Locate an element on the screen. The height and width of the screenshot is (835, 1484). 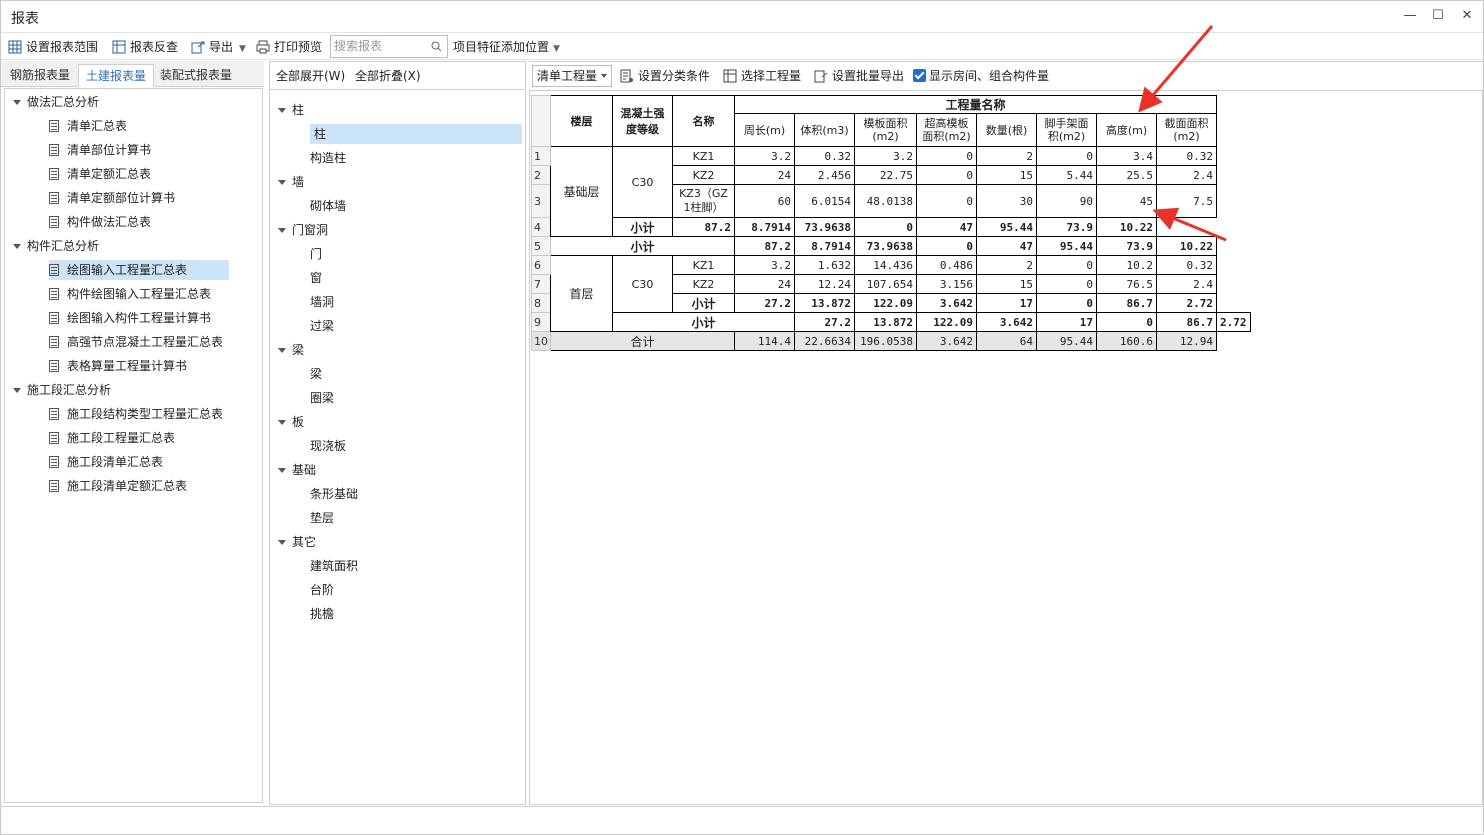
tree-item: 清单汇总表 is located at coordinates (88, 126).